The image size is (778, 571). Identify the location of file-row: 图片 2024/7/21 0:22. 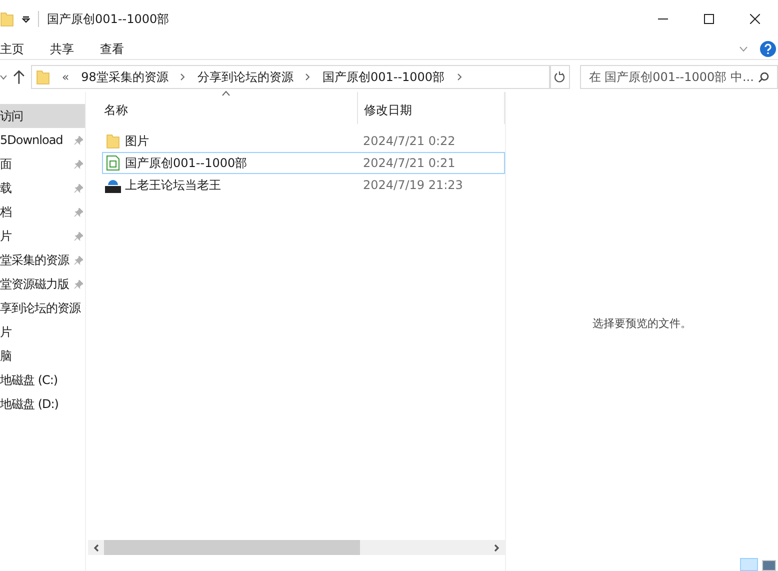
(303, 141).